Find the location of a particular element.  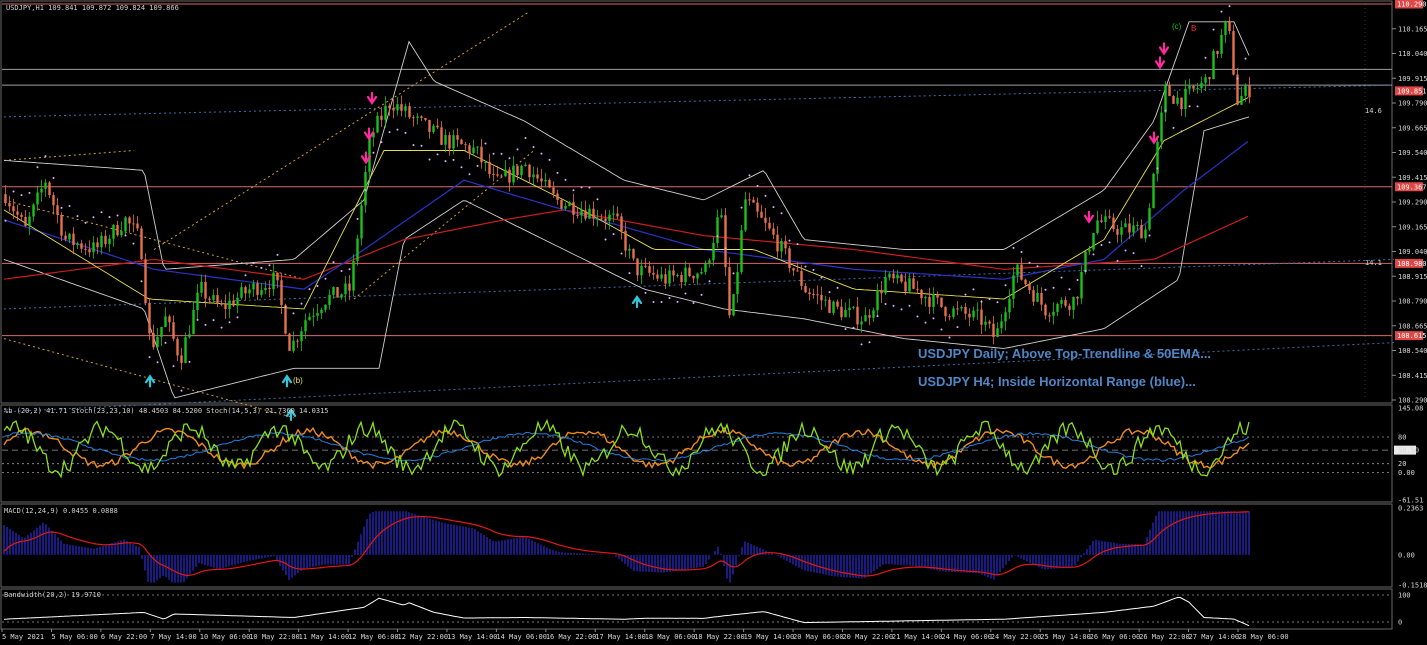

price-tick-label: 108.790 is located at coordinates (1412, 302).